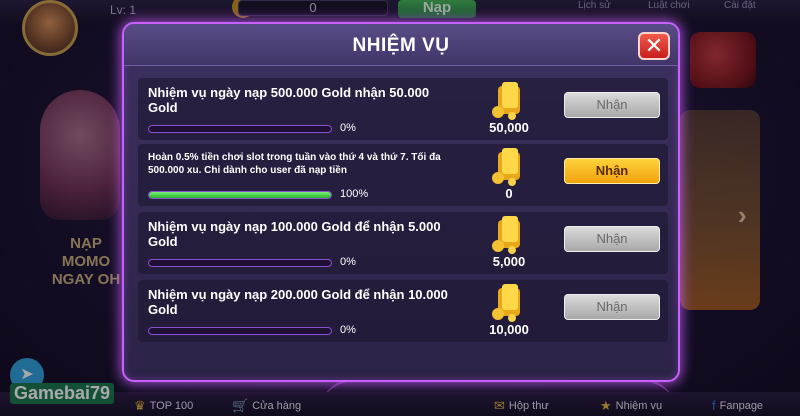 The image size is (800, 416). I want to click on close-button: ✕, so click(654, 46).